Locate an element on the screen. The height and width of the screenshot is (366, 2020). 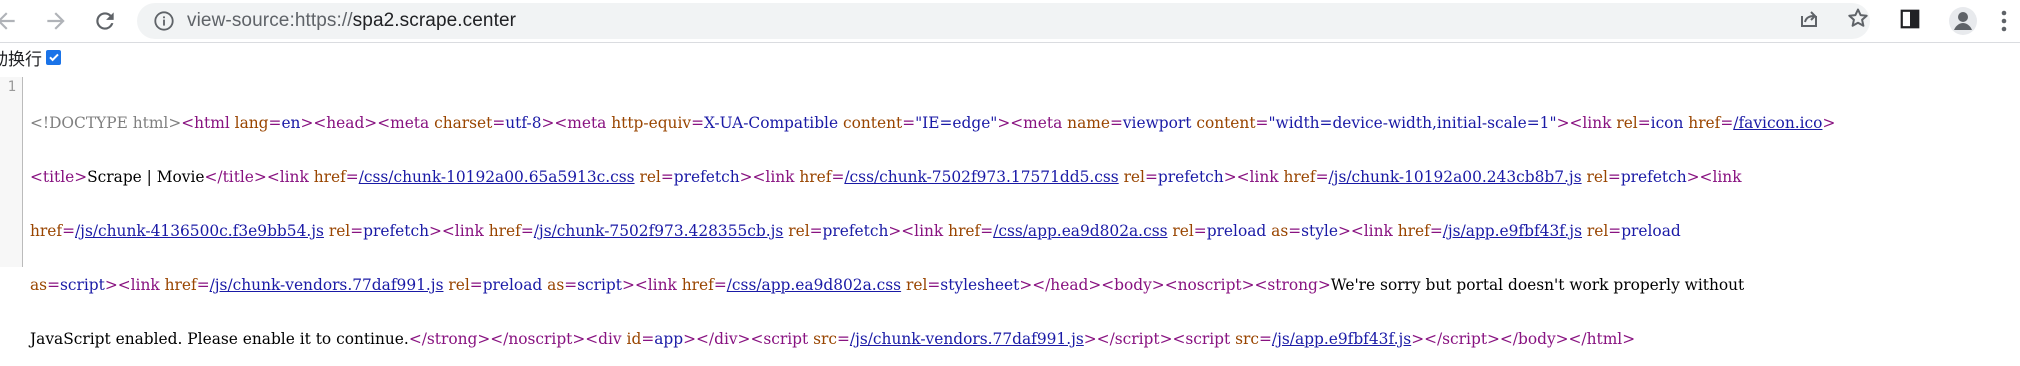
menu-icon is located at coordinates (2004, 21).